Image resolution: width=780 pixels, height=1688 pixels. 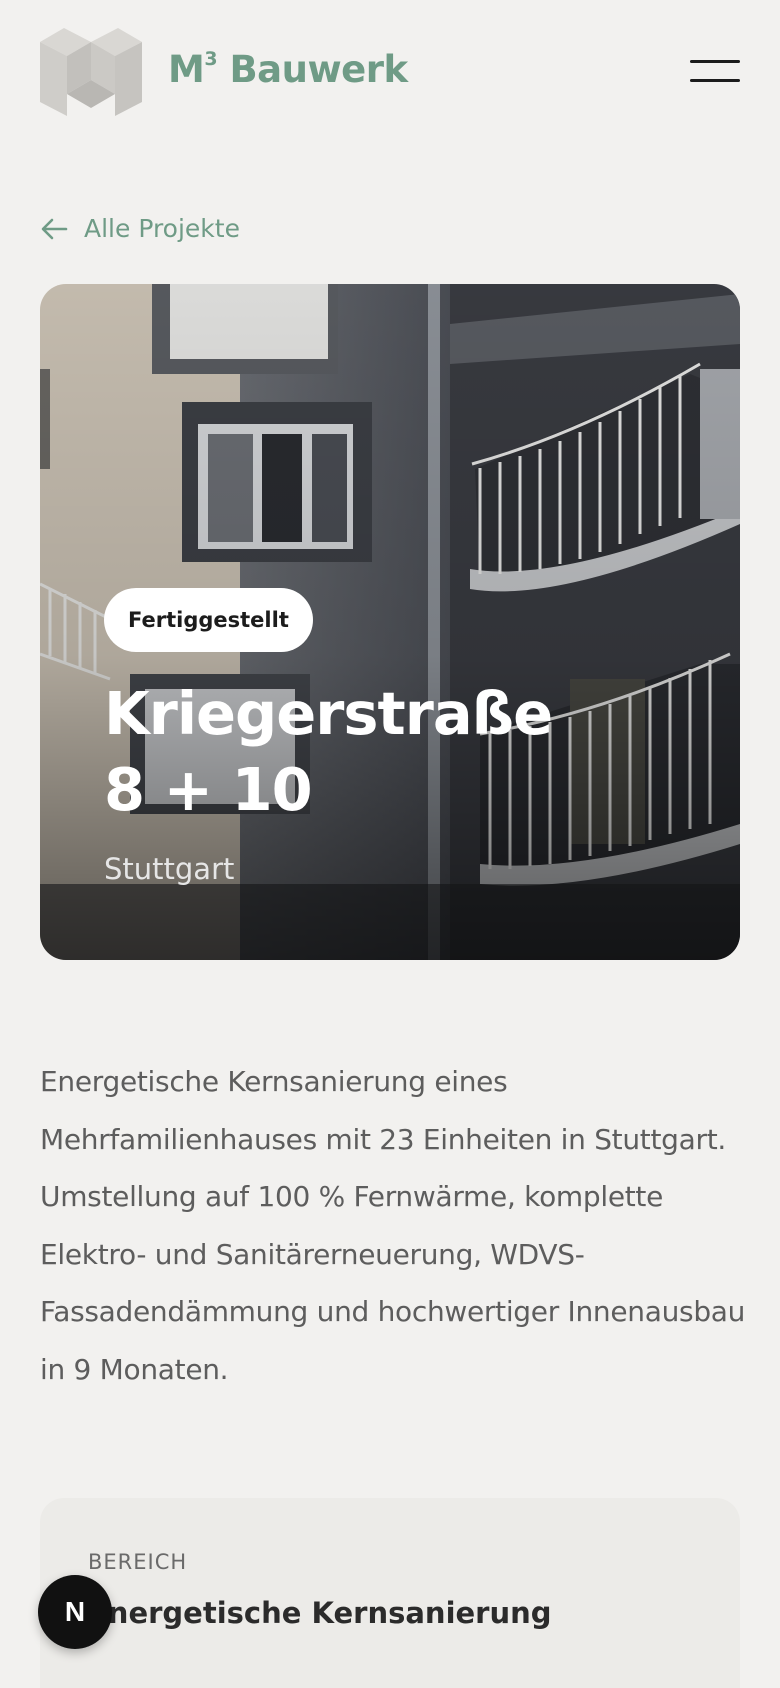 What do you see at coordinates (91, 72) in the screenshot?
I see `m3-cube-logo-icon` at bounding box center [91, 72].